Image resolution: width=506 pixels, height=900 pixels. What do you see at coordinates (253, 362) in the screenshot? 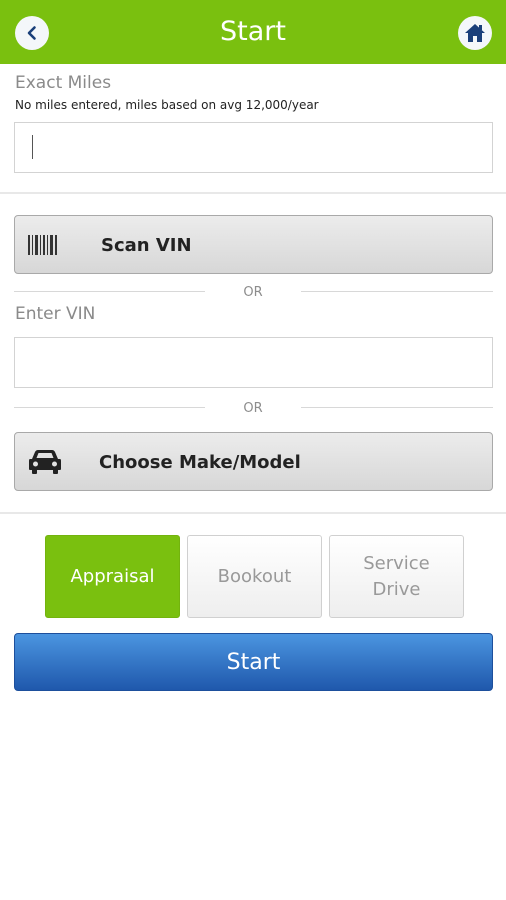
I see `vin-input` at bounding box center [253, 362].